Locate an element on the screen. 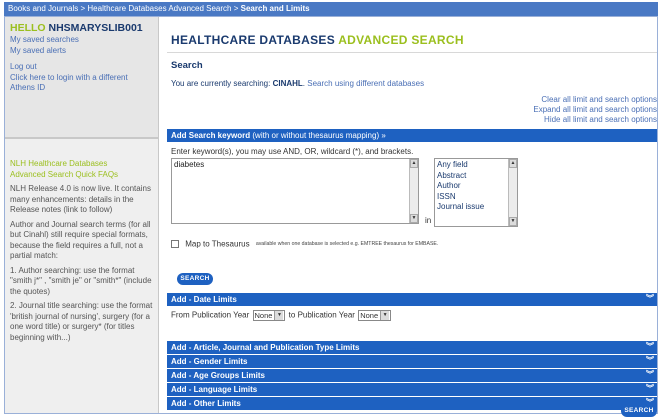 This screenshot has width=662, height=418. athens-login-link: Click here to login with a different is located at coordinates (81, 78).